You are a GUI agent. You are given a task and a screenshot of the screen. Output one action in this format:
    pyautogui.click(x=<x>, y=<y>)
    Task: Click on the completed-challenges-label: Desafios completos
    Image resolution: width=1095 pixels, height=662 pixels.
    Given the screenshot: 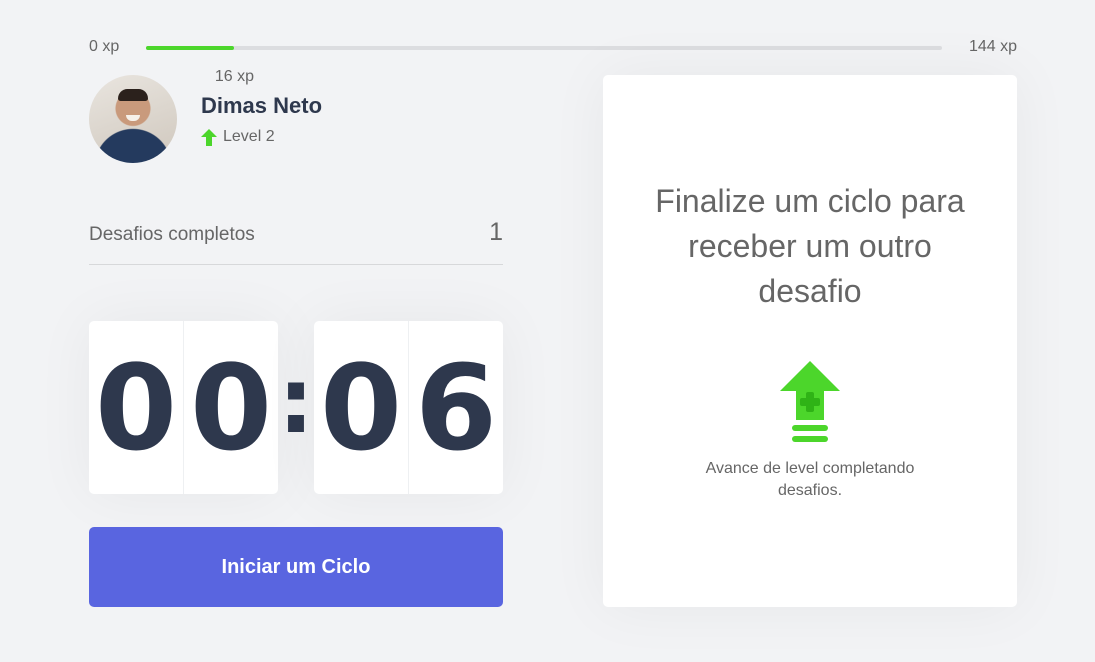 What is the action you would take?
    pyautogui.click(x=172, y=234)
    